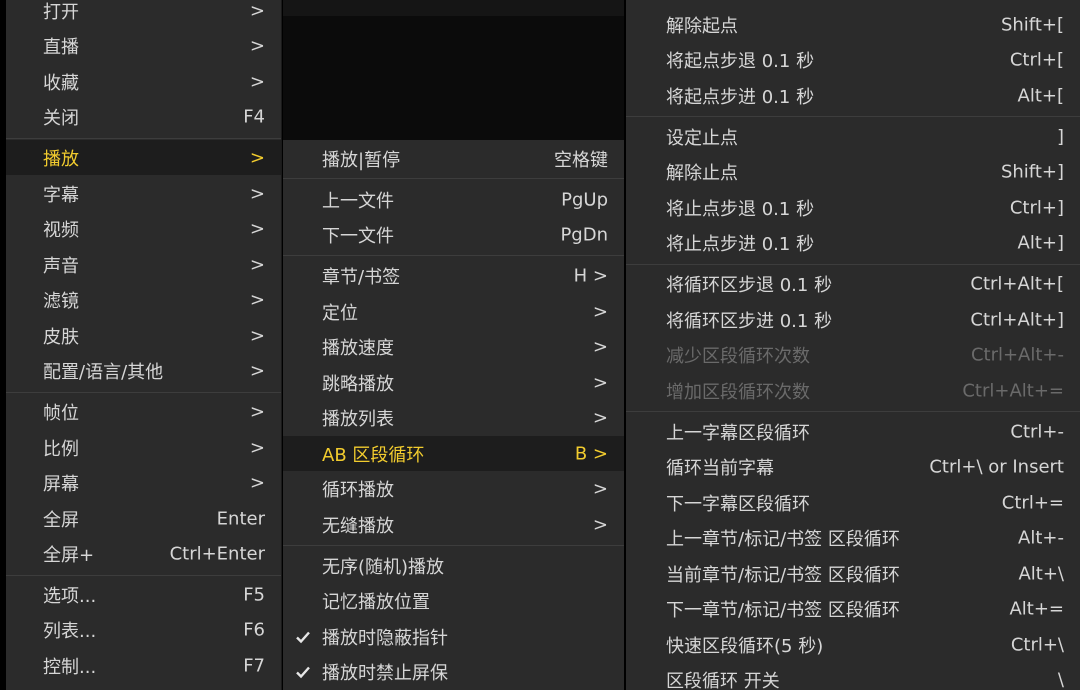 This screenshot has width=1080, height=690. What do you see at coordinates (453, 565) in the screenshot?
I see `menu-item-shuffle: 无序(随机)播放` at bounding box center [453, 565].